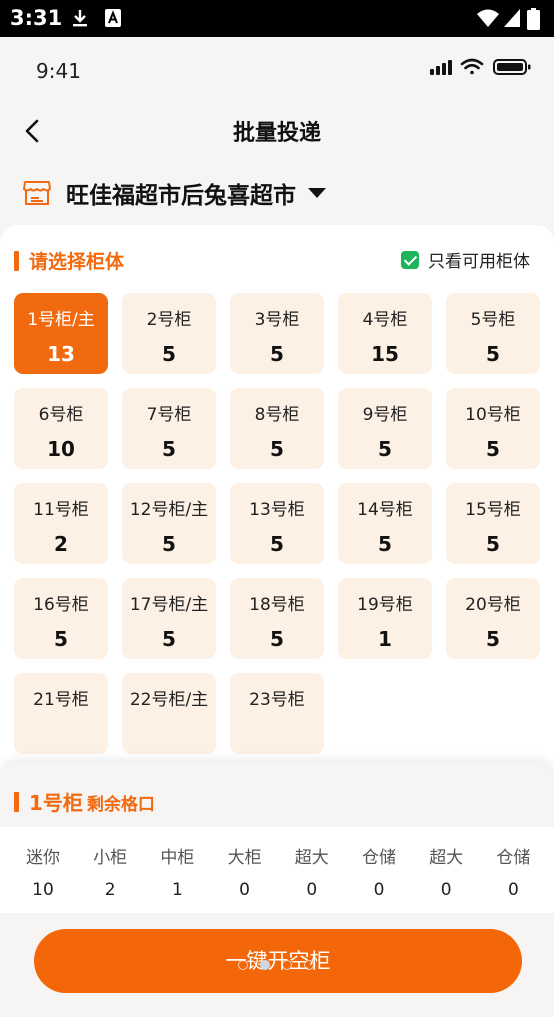  What do you see at coordinates (61, 523) in the screenshot?
I see `cabinet-tile: 11号柜 2` at bounding box center [61, 523].